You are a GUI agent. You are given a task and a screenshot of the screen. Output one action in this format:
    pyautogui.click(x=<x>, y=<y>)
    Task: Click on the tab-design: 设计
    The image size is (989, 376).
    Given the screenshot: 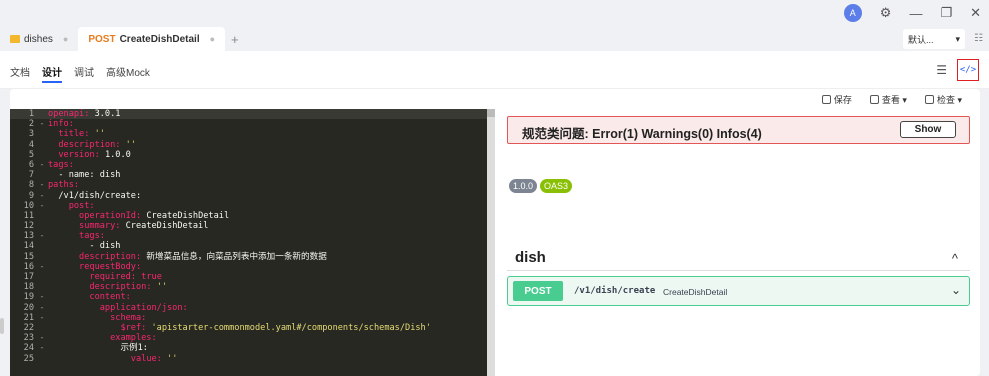 What is the action you would take?
    pyautogui.click(x=52, y=73)
    